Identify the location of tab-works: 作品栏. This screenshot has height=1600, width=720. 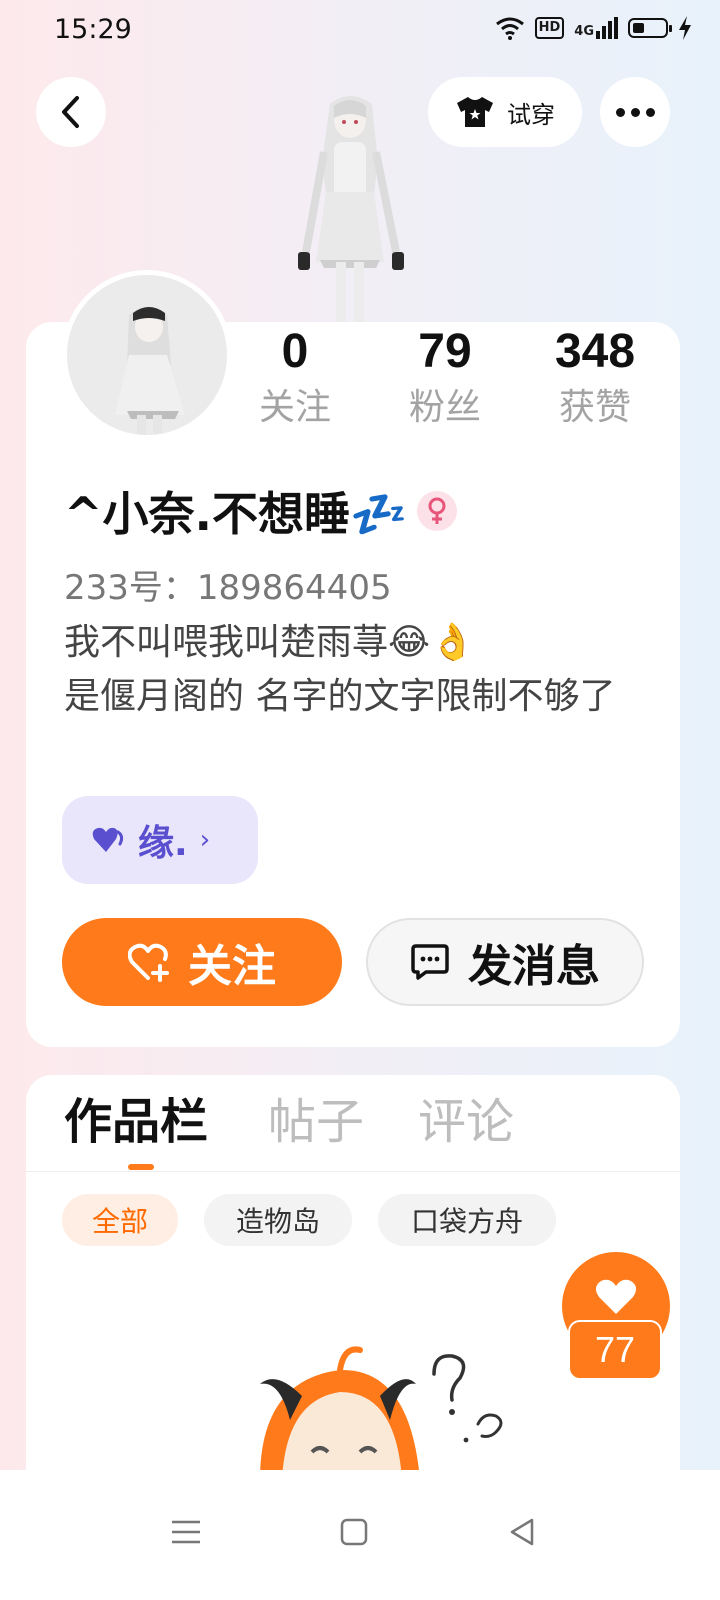
(136, 1122).